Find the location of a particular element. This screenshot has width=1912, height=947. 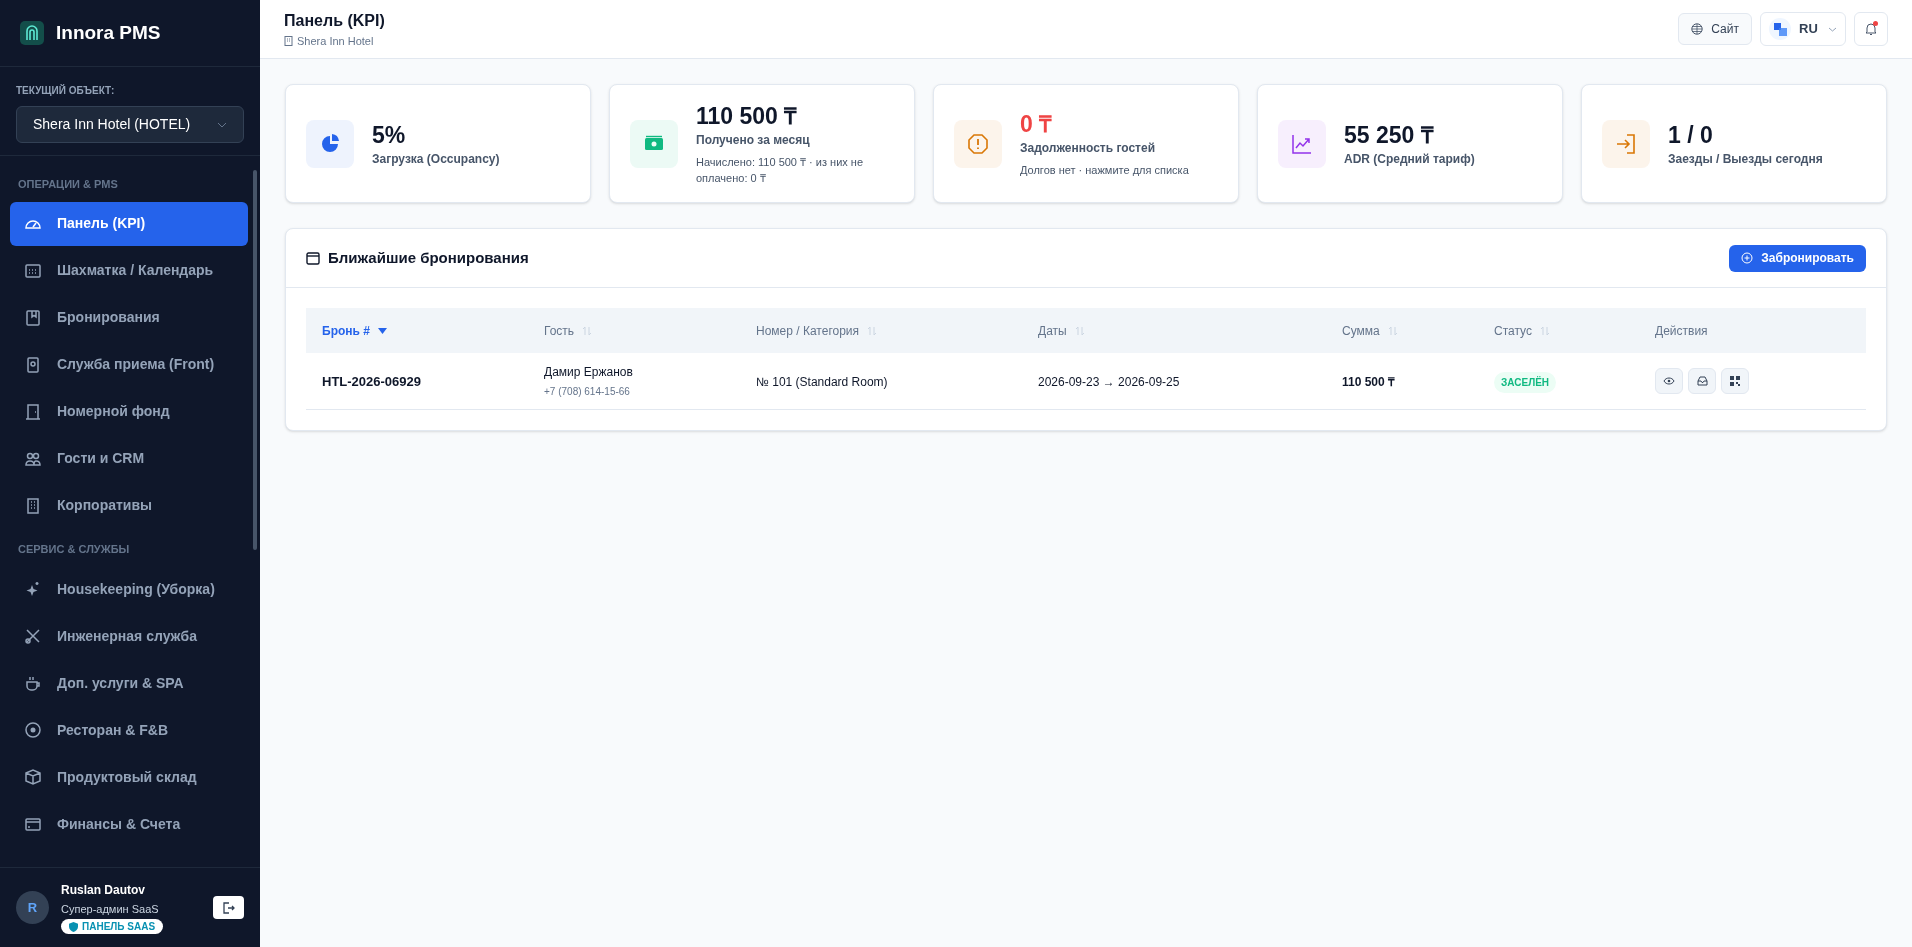

kpi-label: ADR (Средний тариф) is located at coordinates (1409, 159).